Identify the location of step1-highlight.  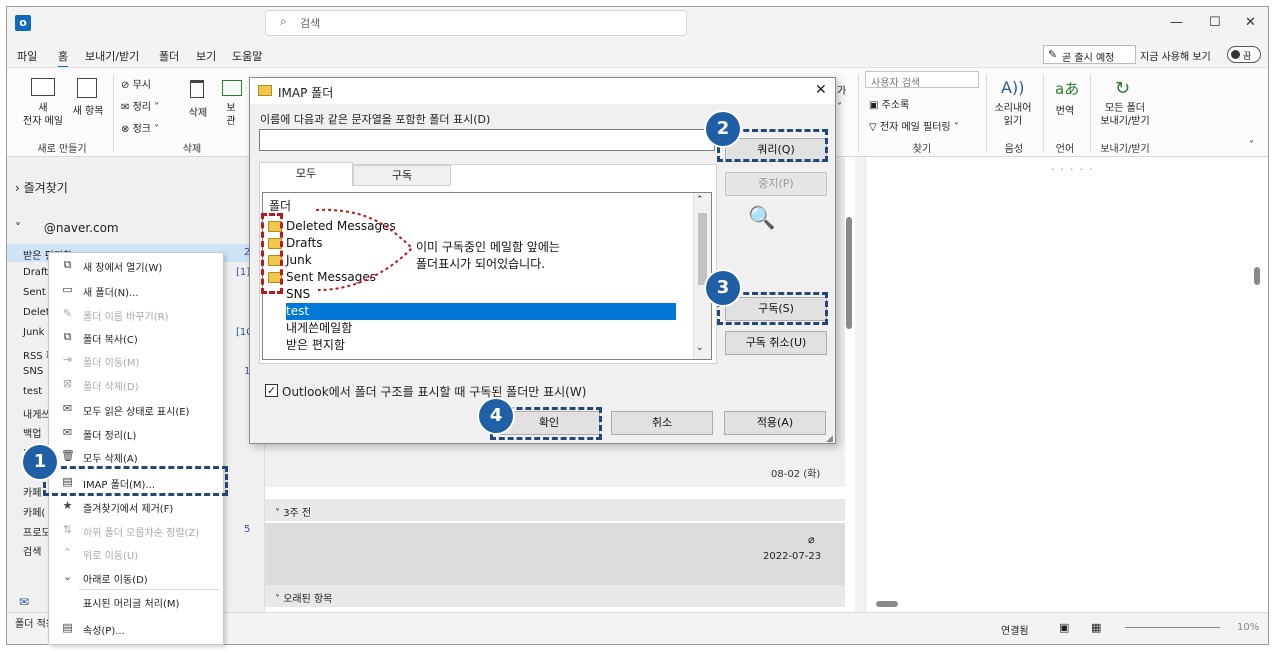
(135, 481).